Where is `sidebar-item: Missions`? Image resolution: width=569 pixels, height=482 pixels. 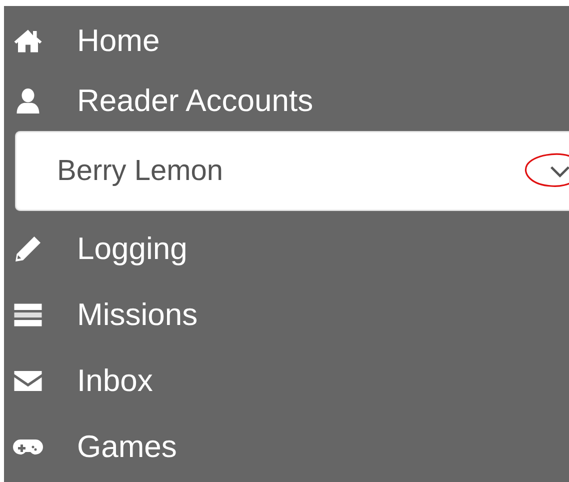
sidebar-item: Missions is located at coordinates (286, 315).